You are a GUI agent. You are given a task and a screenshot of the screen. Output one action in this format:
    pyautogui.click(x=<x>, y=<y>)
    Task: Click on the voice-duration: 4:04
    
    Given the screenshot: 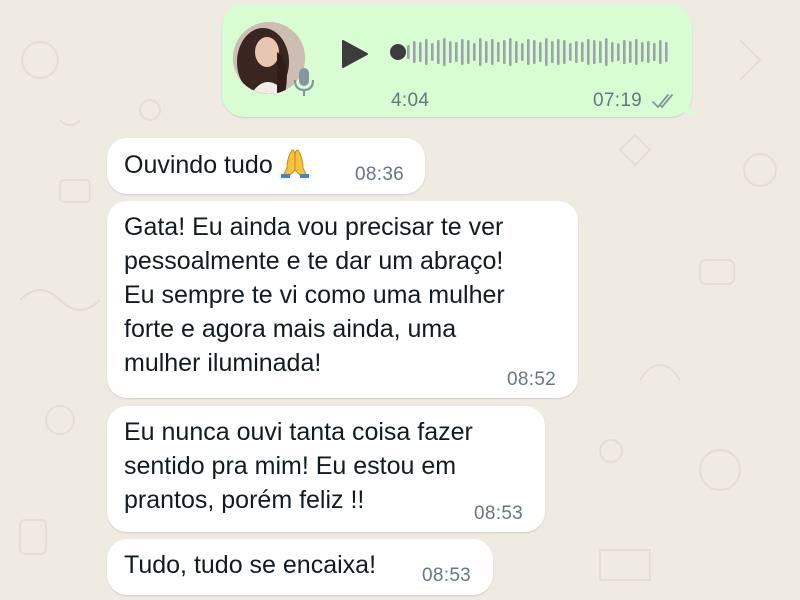 What is the action you would take?
    pyautogui.click(x=410, y=100)
    